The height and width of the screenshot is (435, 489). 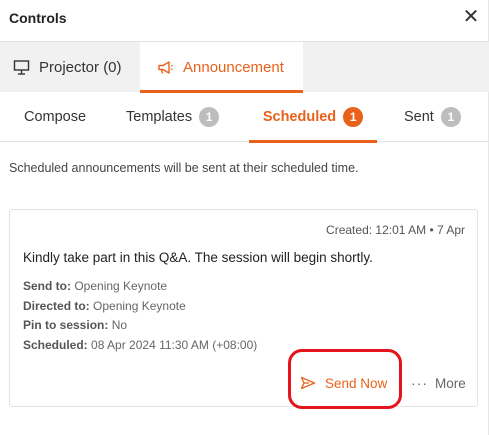 What do you see at coordinates (66, 325) in the screenshot?
I see `pin-to-session-label: Pin to session:` at bounding box center [66, 325].